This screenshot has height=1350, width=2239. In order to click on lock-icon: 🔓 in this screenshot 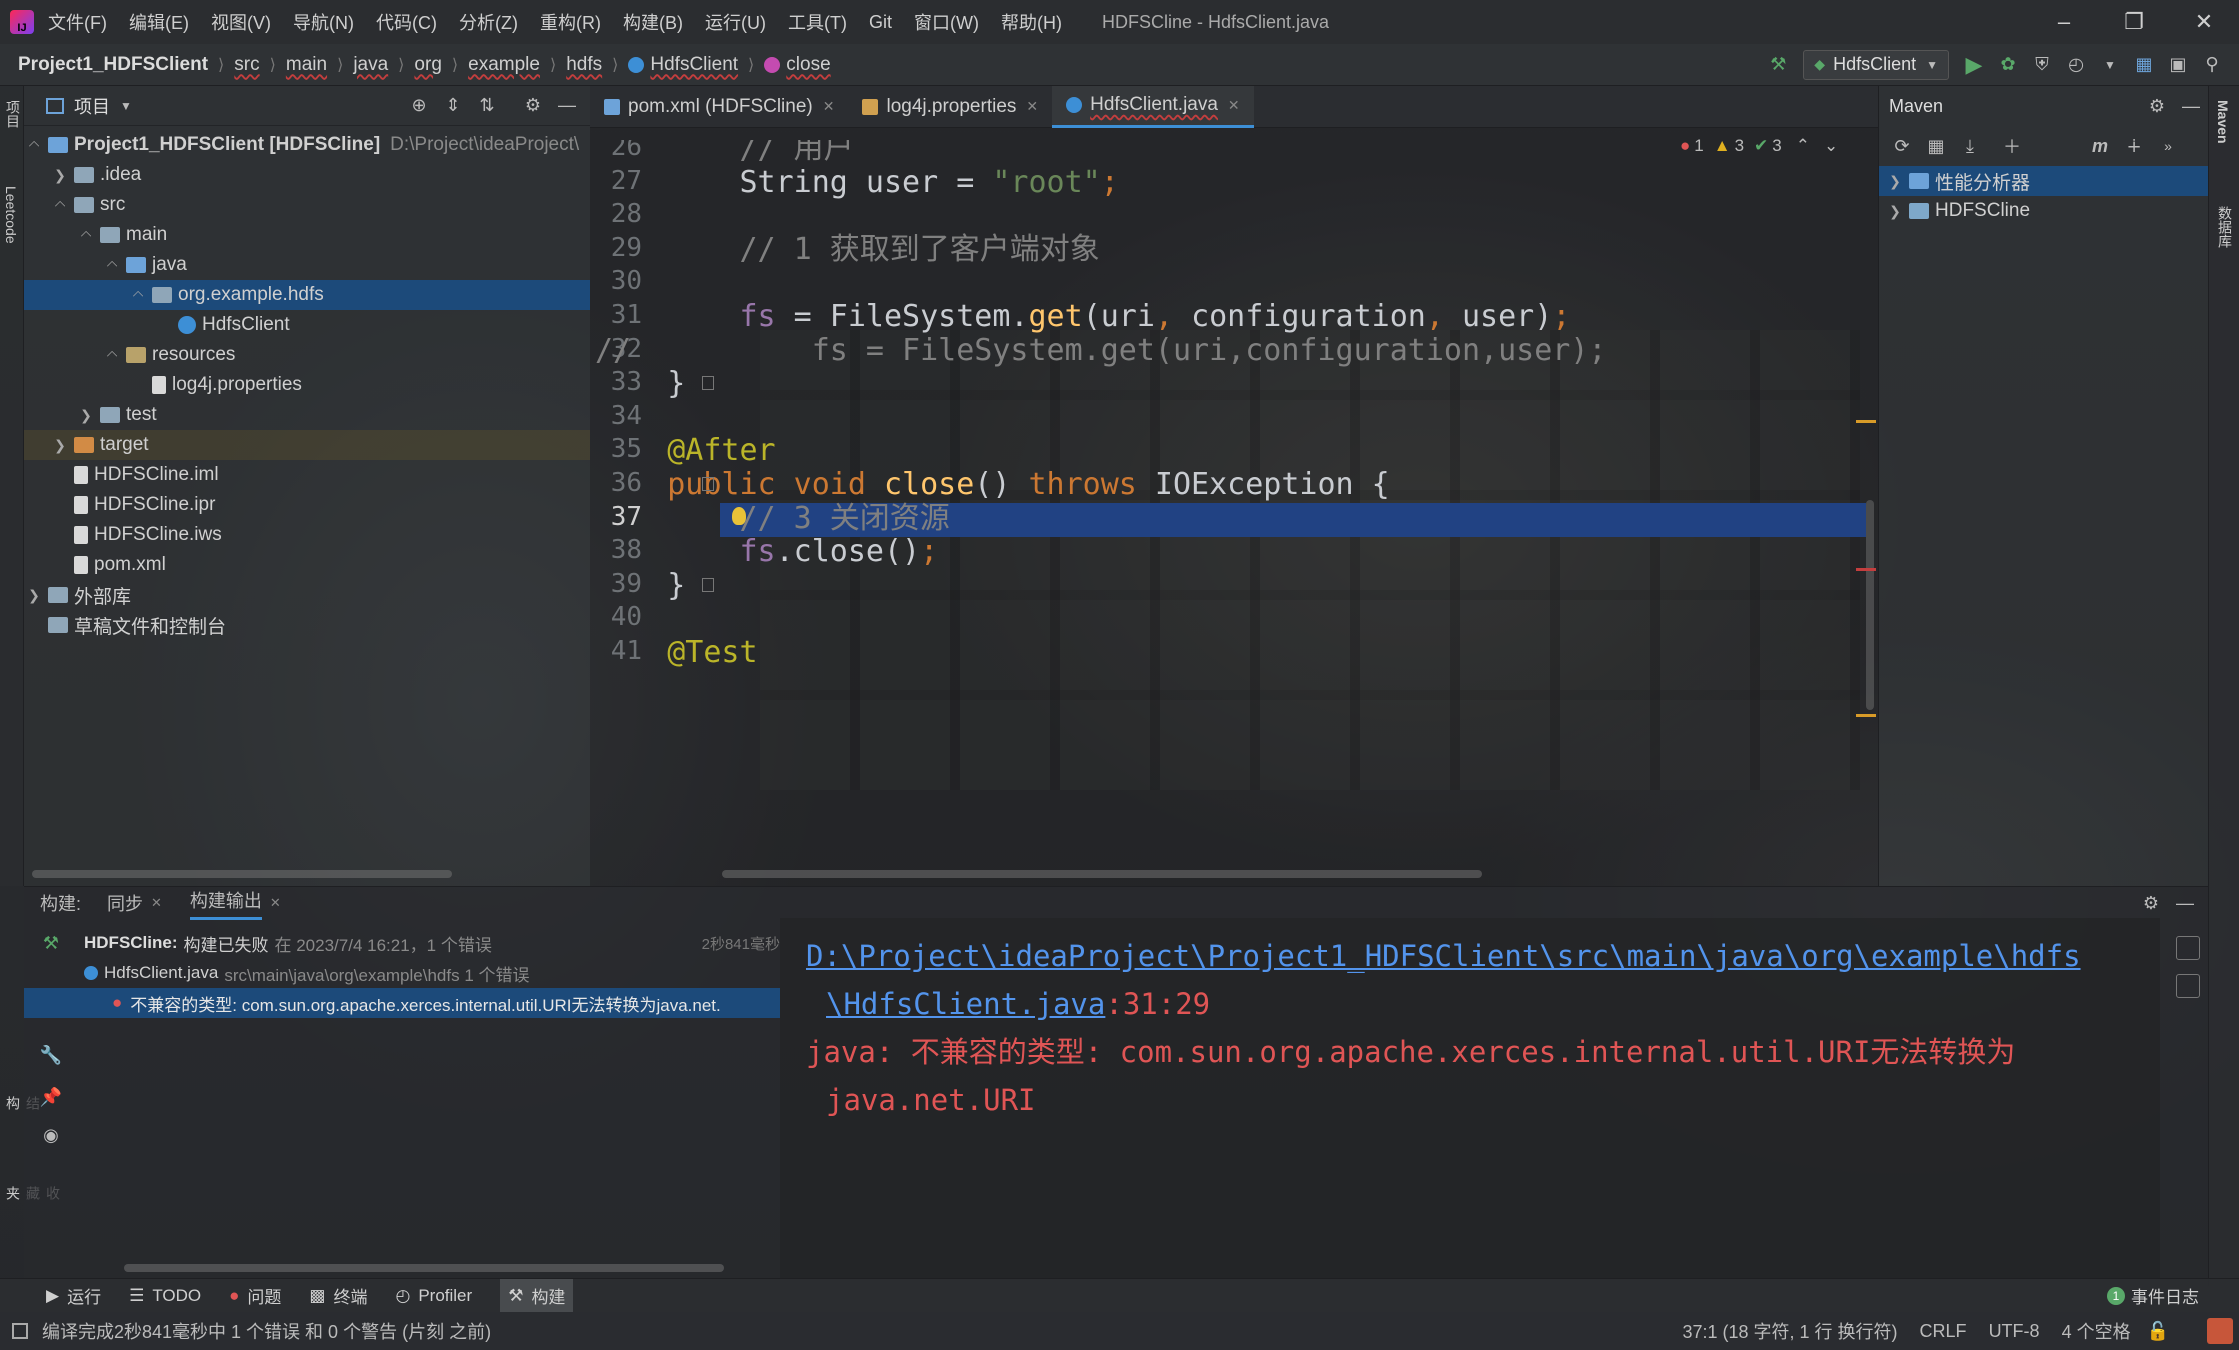, I will do `click(2158, 1331)`.